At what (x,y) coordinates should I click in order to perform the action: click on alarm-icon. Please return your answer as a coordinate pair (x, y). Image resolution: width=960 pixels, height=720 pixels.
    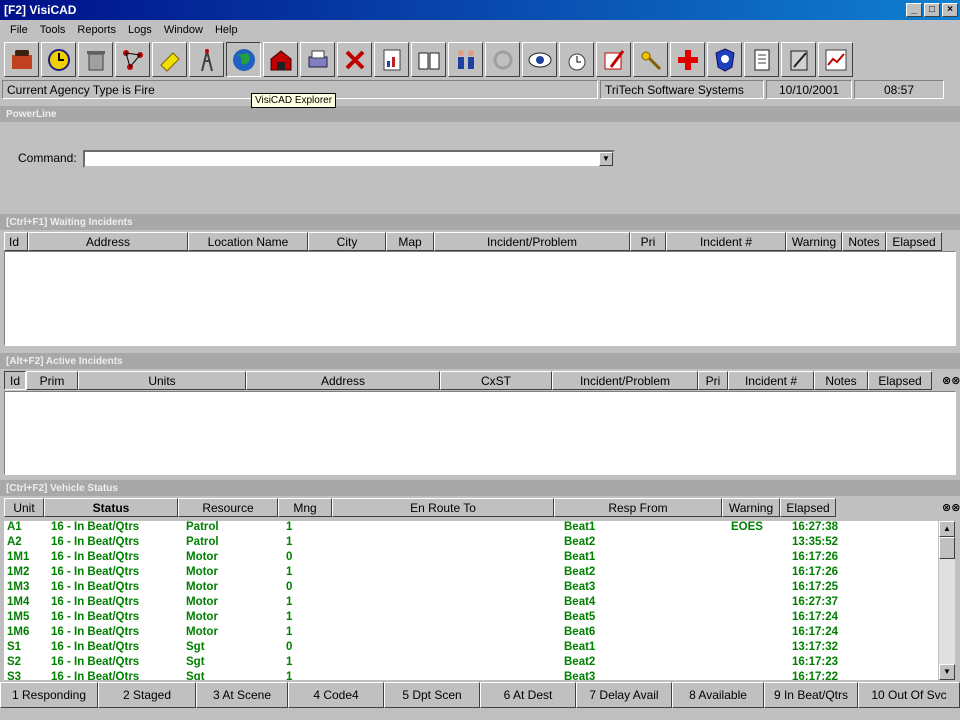
    Looking at the image, I should click on (576, 59).